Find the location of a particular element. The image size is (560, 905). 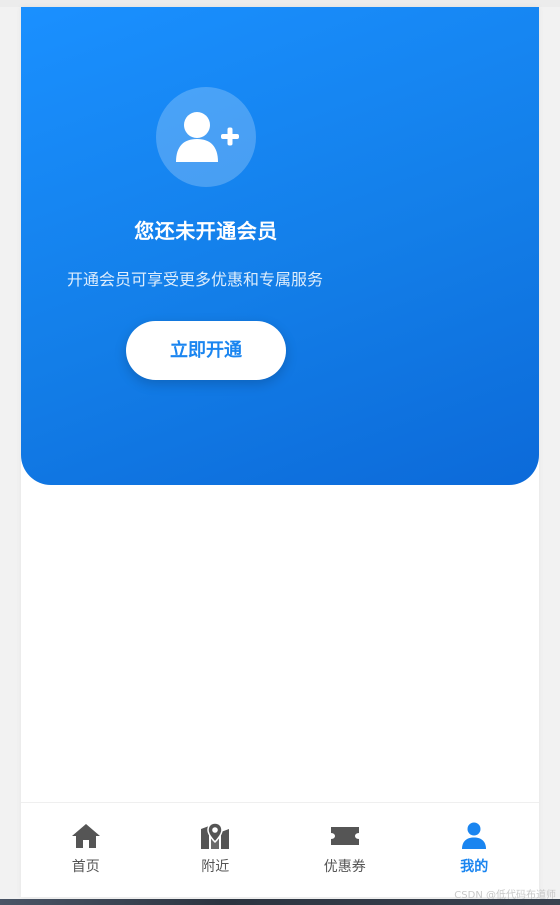

hero-title: 您还未开通会员 is located at coordinates (206, 231).